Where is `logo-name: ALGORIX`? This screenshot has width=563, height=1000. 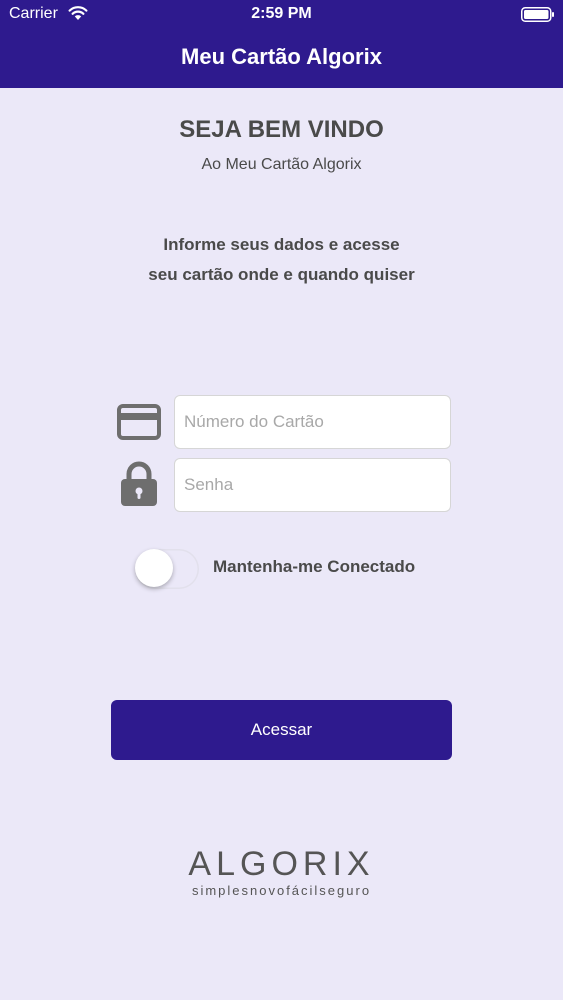
logo-name: ALGORIX is located at coordinates (281, 864).